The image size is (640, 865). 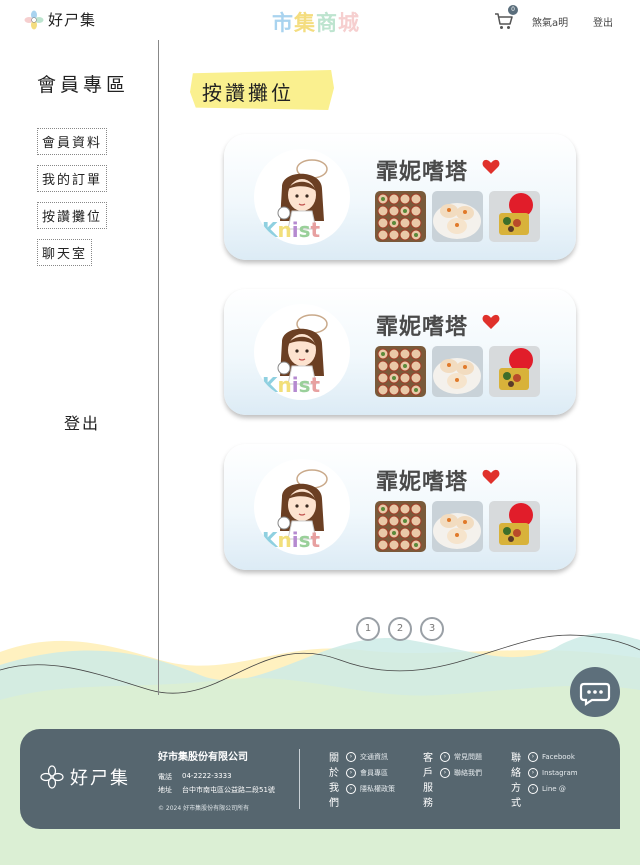 I want to click on footer-link-contact: › 聯絡我們, so click(x=461, y=773).